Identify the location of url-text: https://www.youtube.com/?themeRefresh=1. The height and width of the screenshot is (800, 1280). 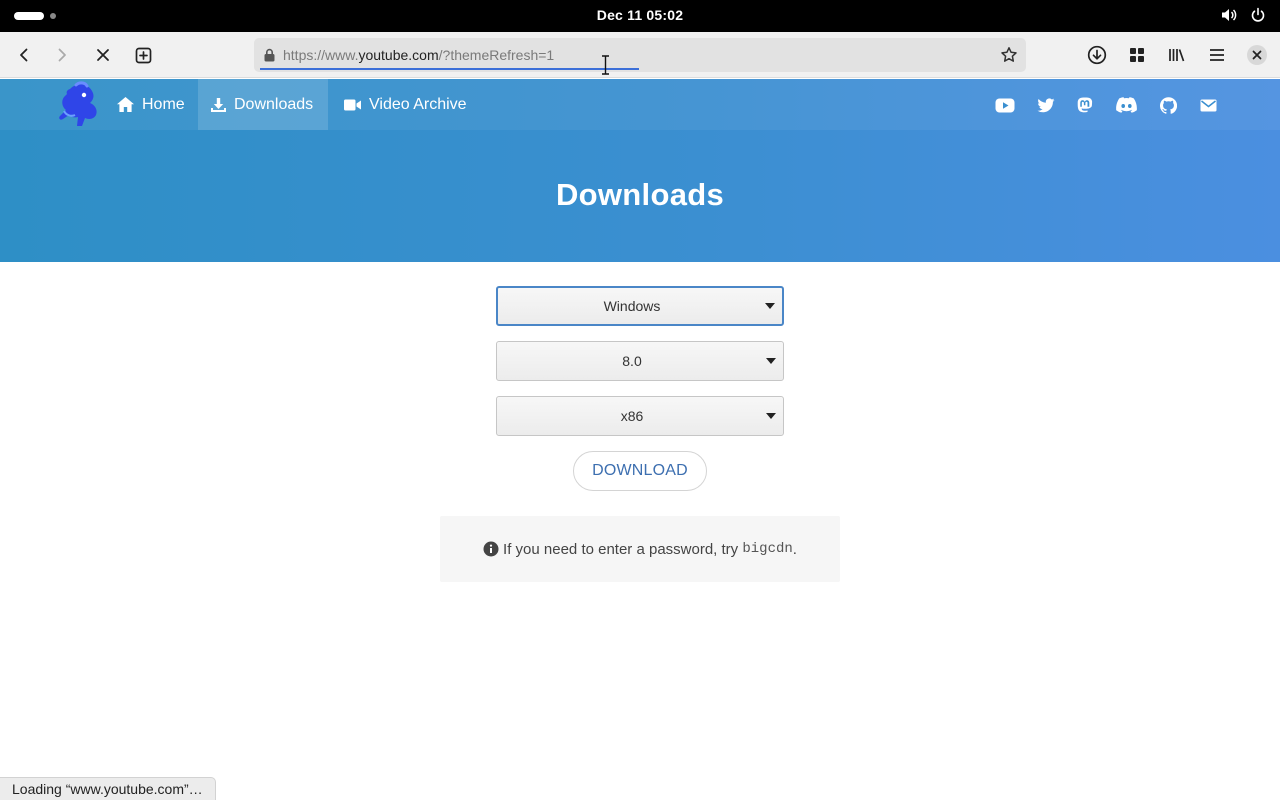
(418, 55).